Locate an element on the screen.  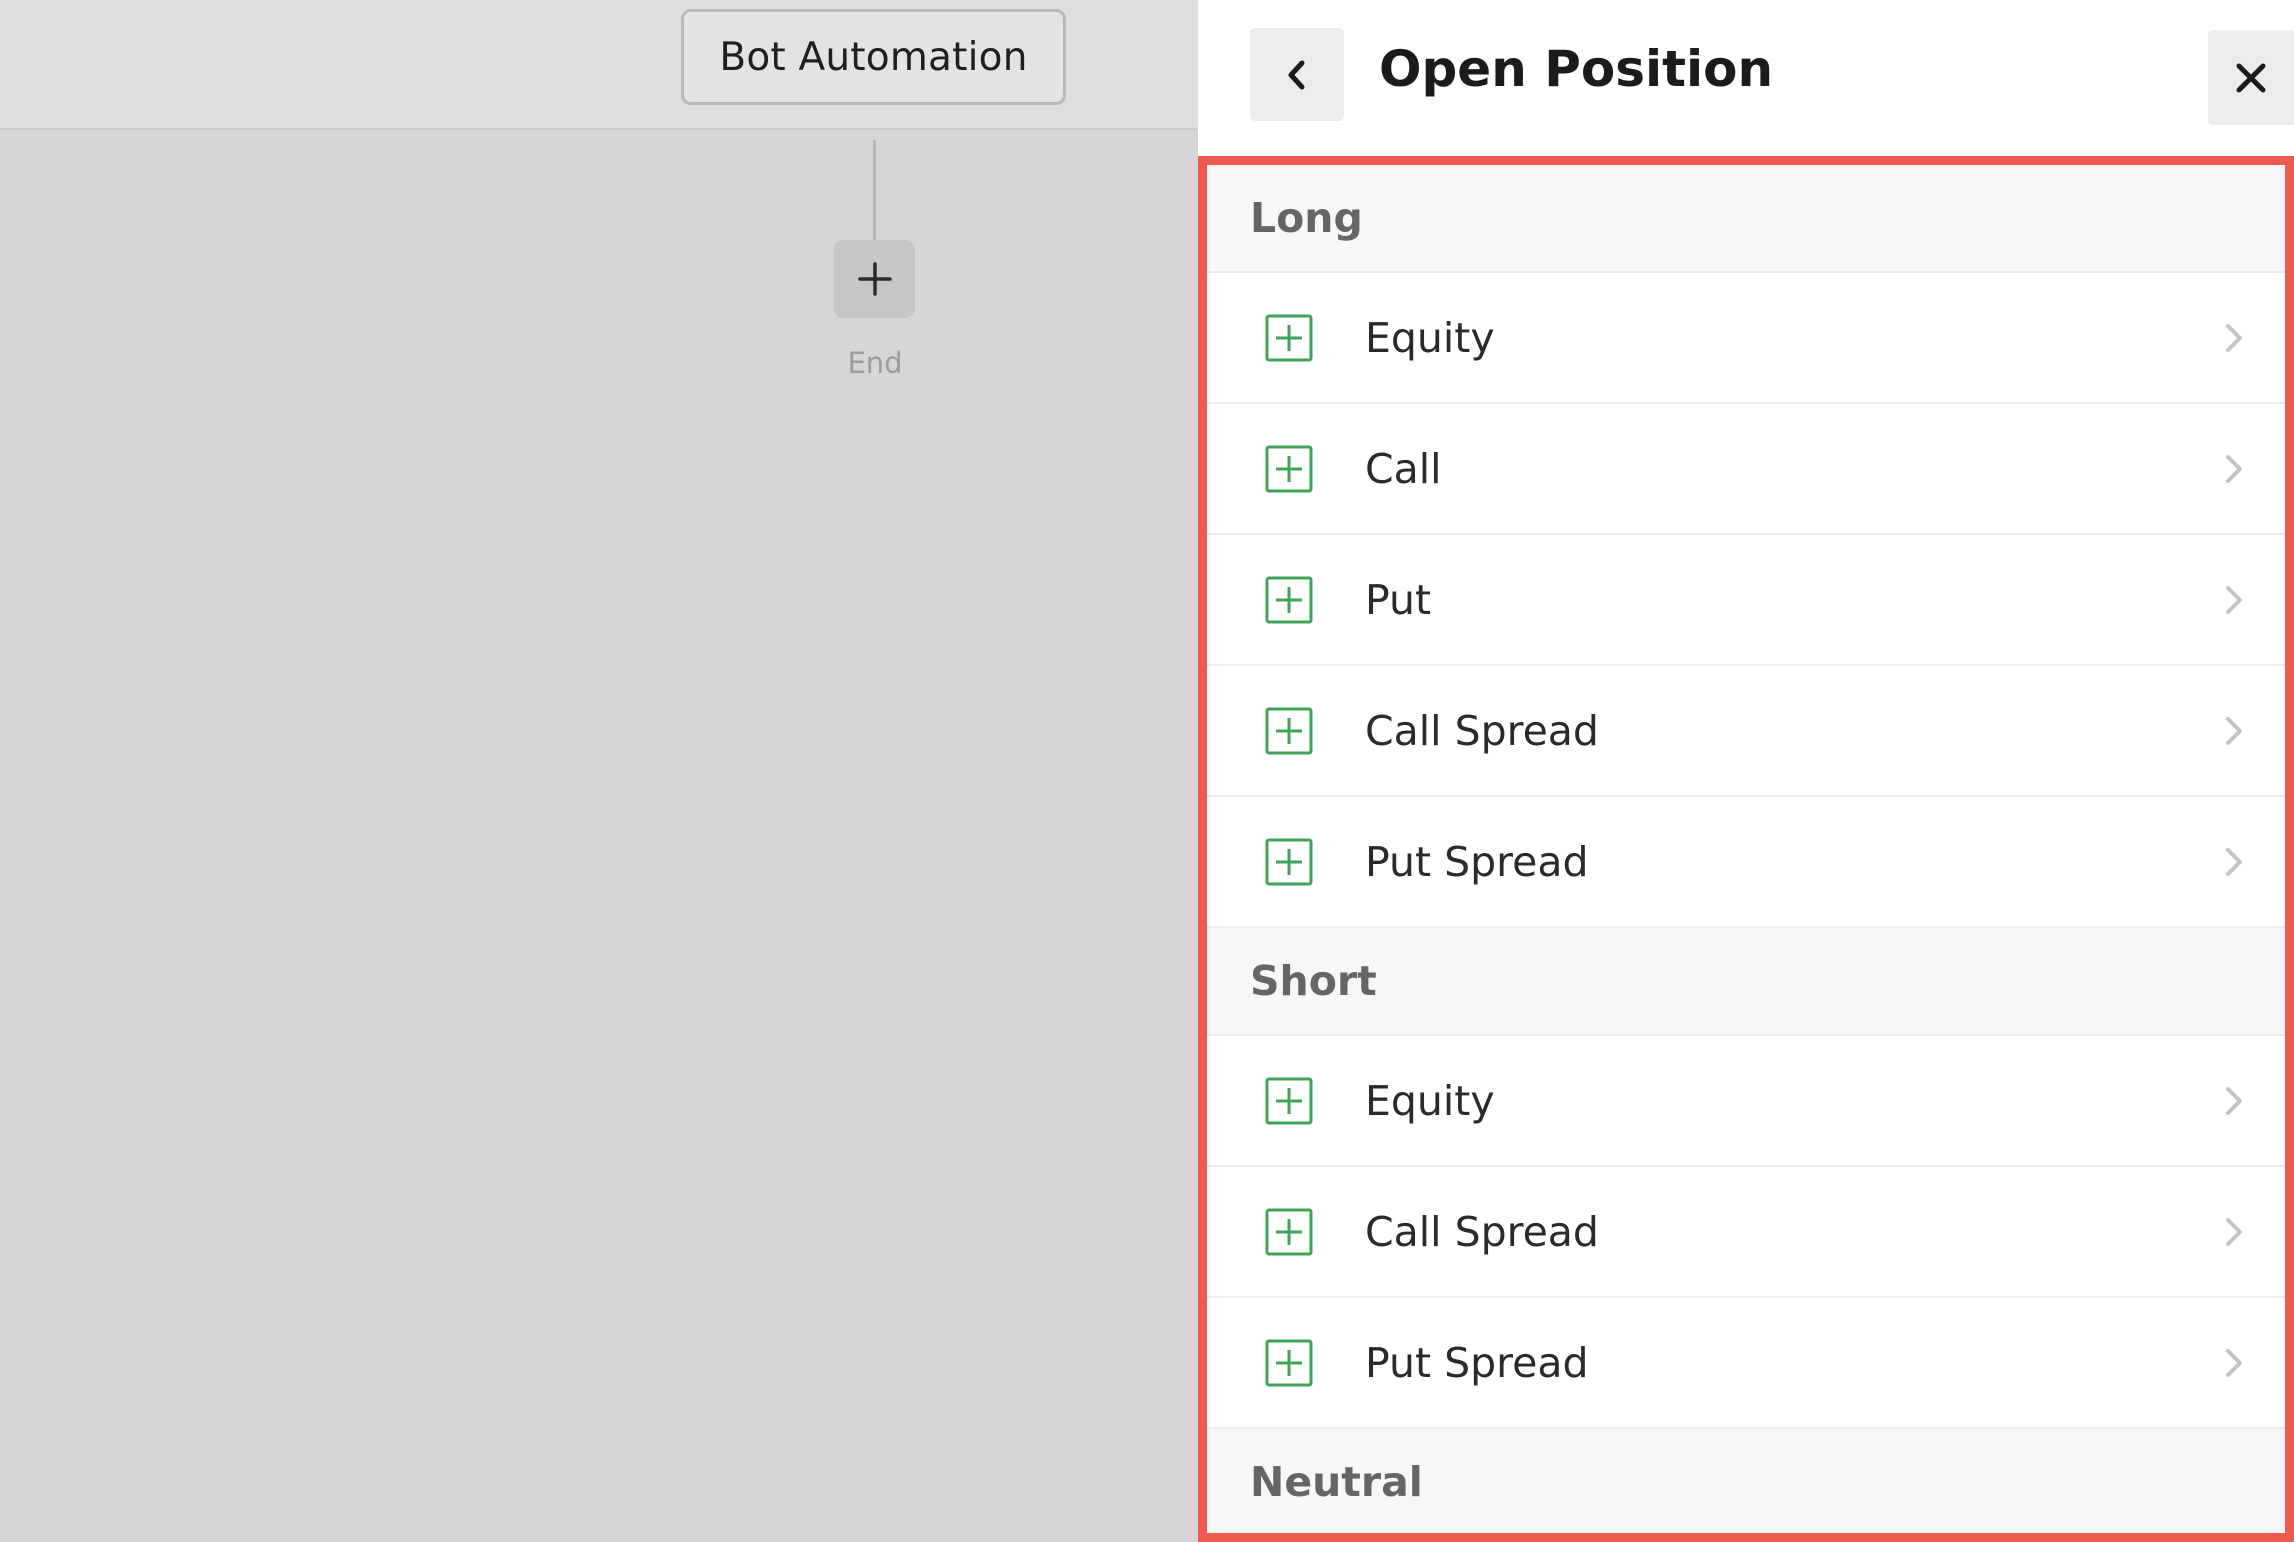
close-button is located at coordinates (2251, 77).